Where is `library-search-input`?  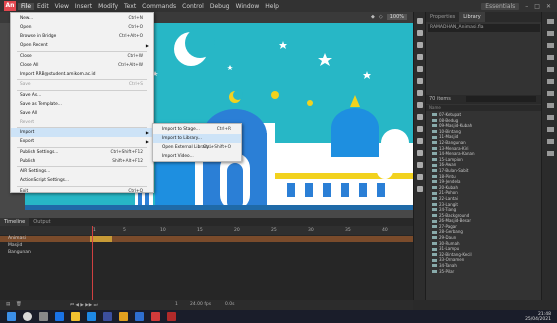
library-search-input is located at coordinates (501, 99).